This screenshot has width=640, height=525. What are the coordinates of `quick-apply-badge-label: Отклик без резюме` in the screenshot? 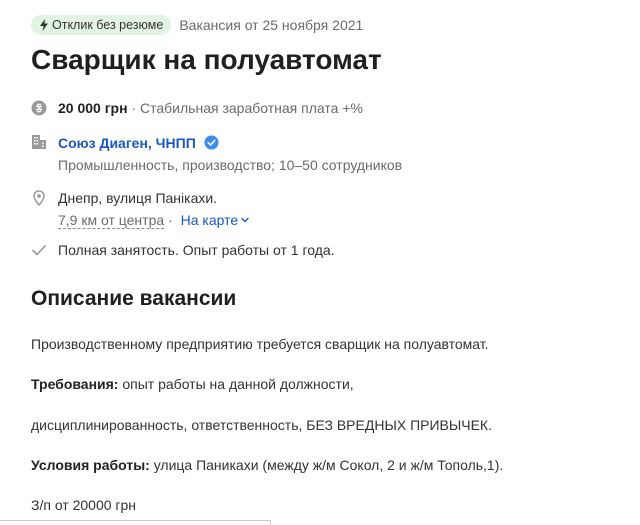 It's located at (108, 25).